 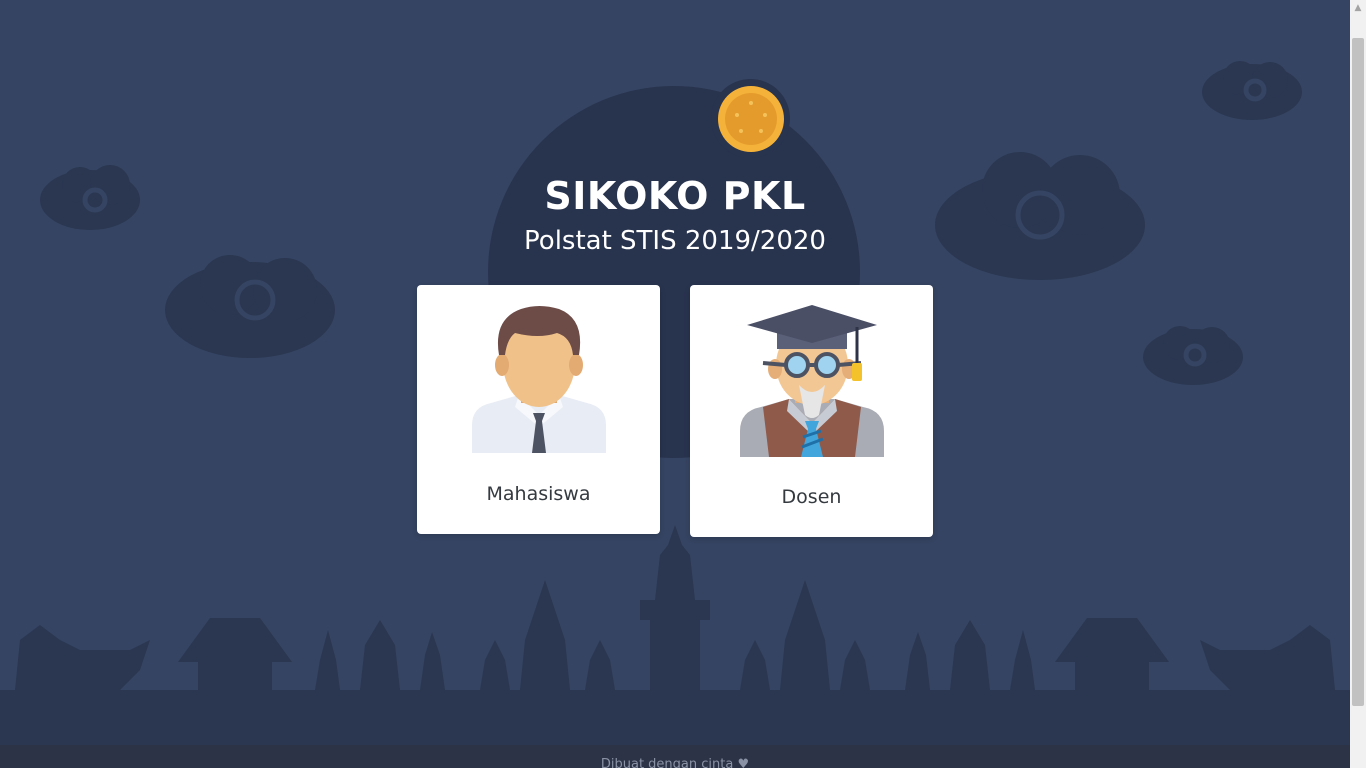 I want to click on role-card-mahasiswa: Mahasiswa, so click(x=538, y=409).